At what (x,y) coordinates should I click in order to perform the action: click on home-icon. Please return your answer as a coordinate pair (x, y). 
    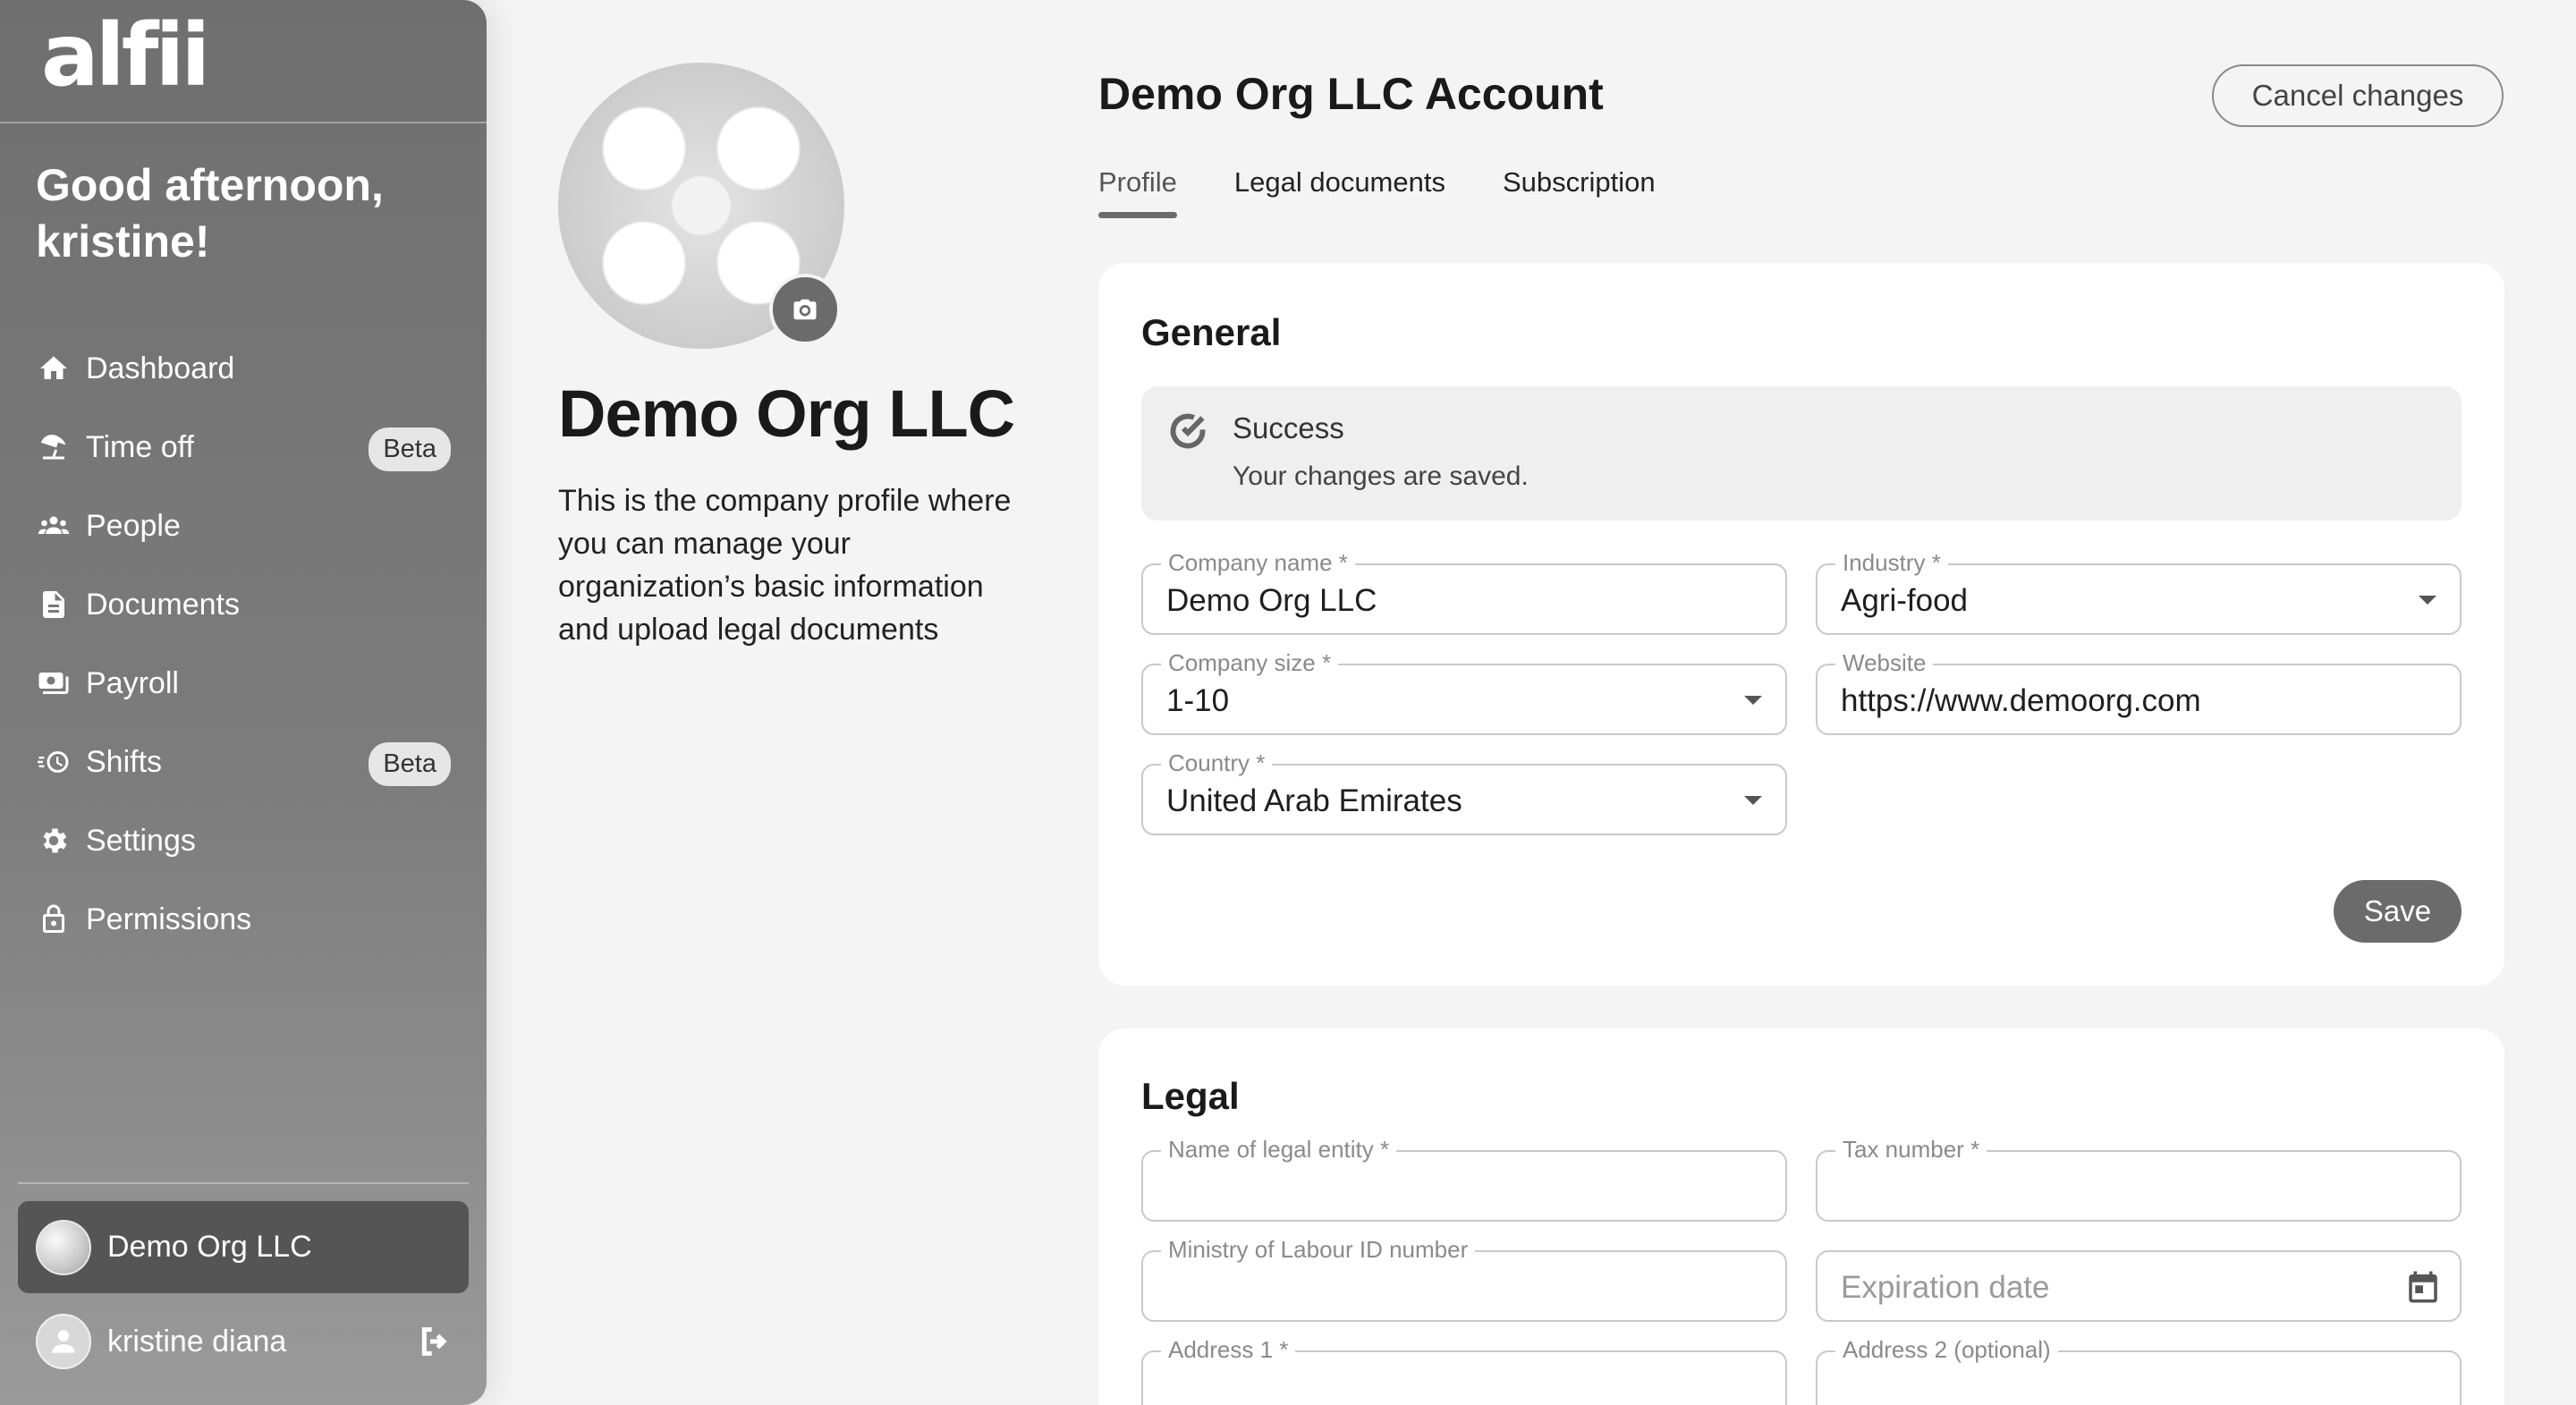
    Looking at the image, I should click on (54, 369).